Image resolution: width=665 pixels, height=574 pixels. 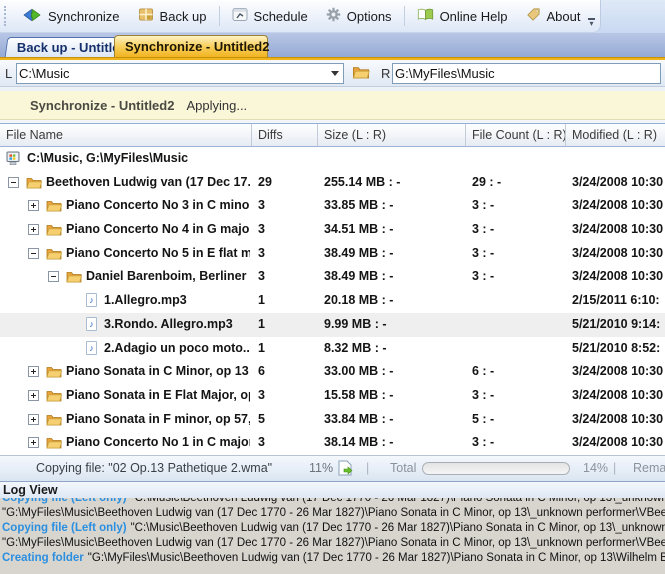 What do you see at coordinates (355, 323) in the screenshot?
I see `row-size: 9.99 MB : -` at bounding box center [355, 323].